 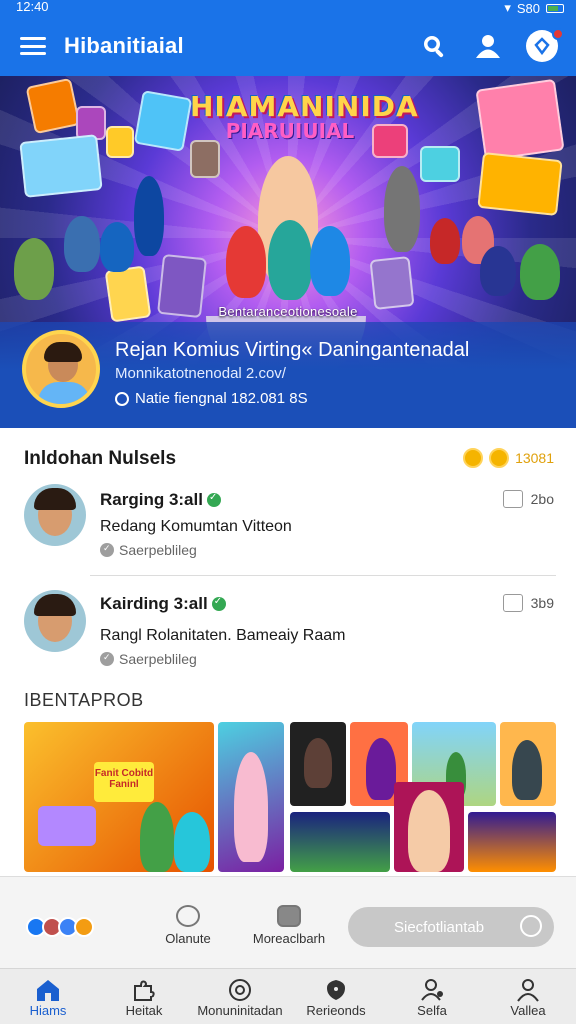 I want to click on star-icon, so click(x=84, y=927).